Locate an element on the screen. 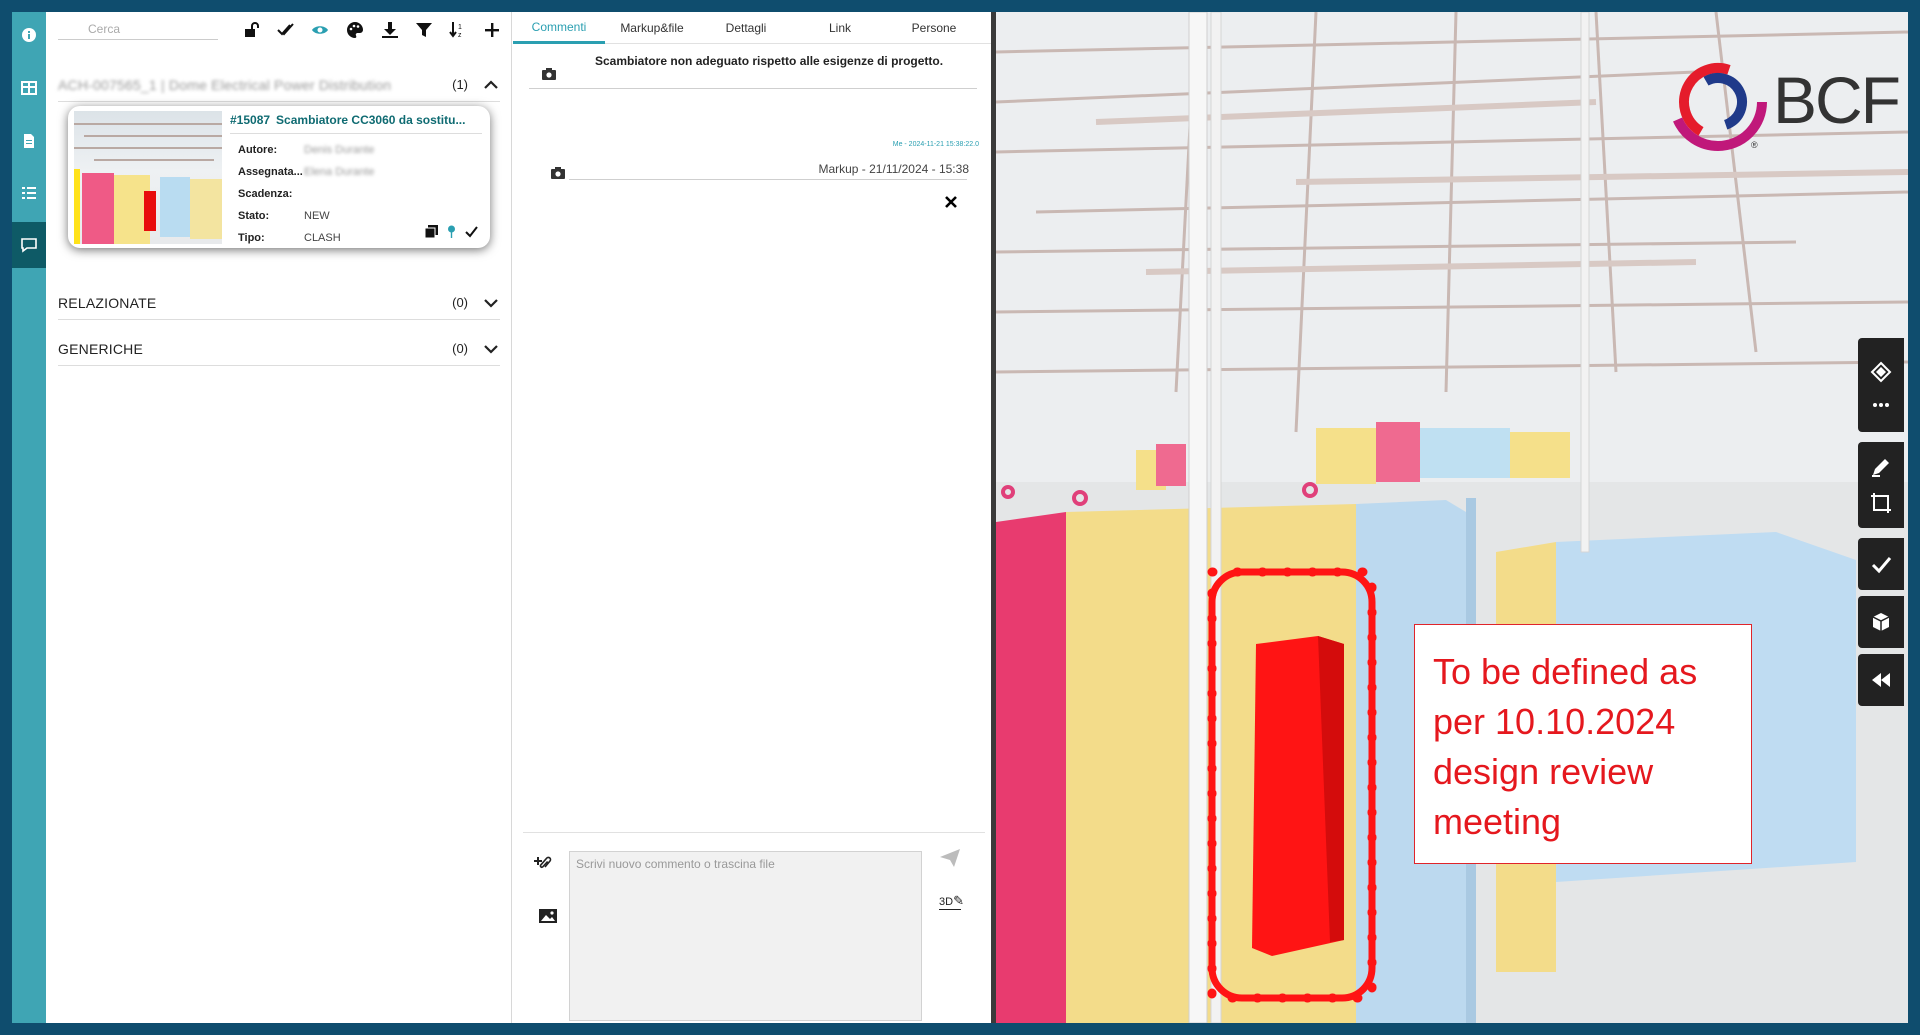 The image size is (1920, 1035). issue-id: #15087 is located at coordinates (250, 120).